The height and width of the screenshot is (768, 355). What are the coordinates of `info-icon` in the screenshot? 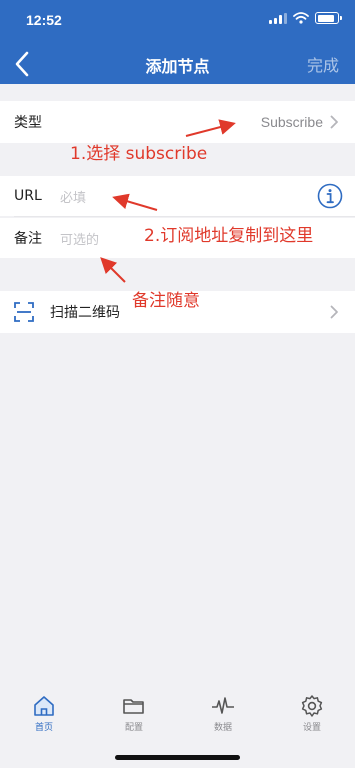 It's located at (330, 196).